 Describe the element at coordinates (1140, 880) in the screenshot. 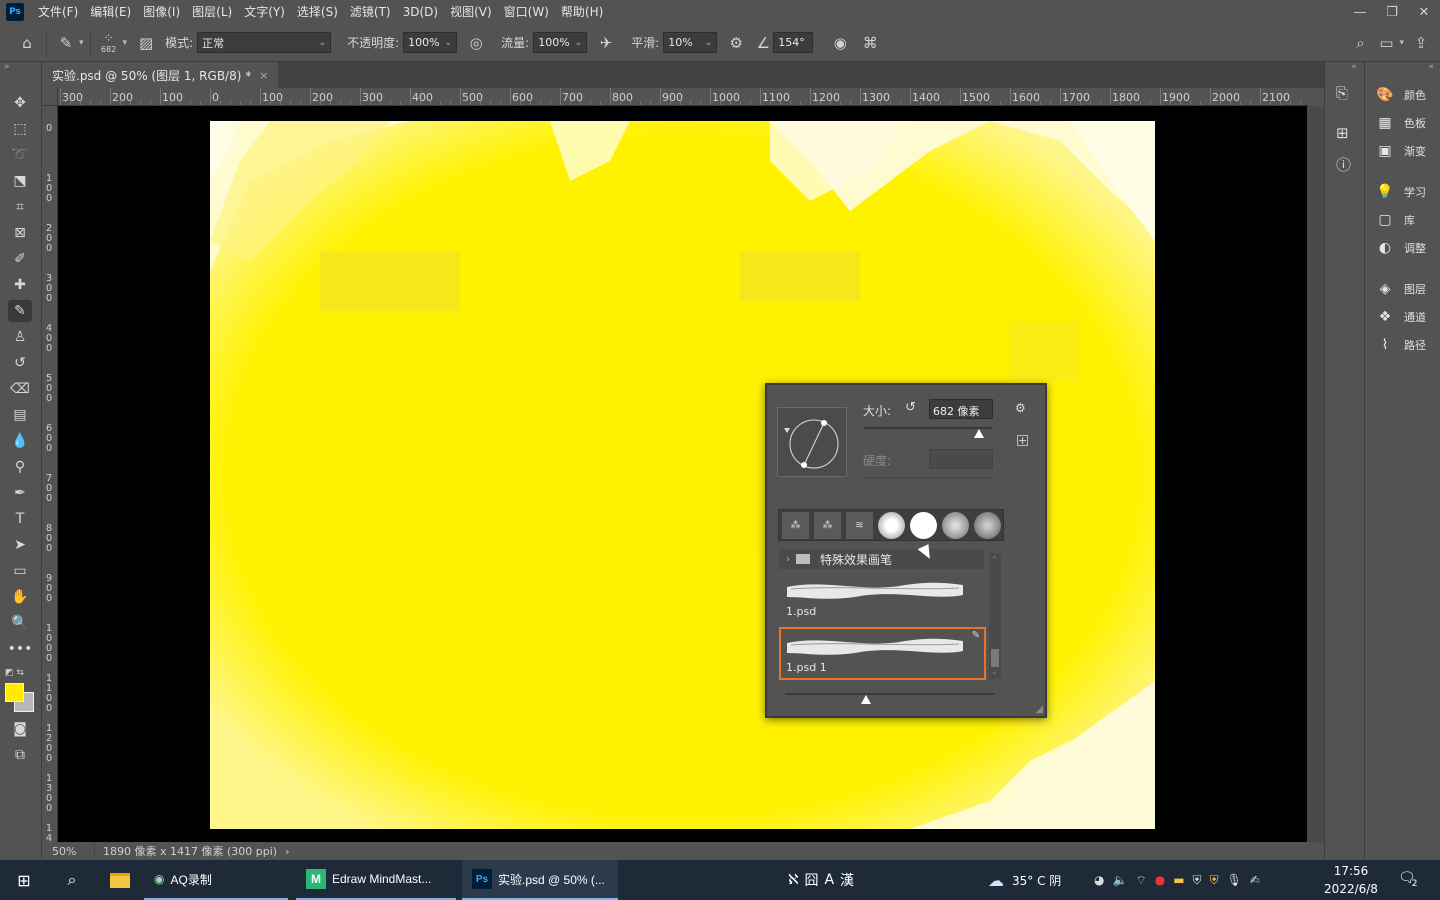

I see `network-icon: ⌔` at that location.